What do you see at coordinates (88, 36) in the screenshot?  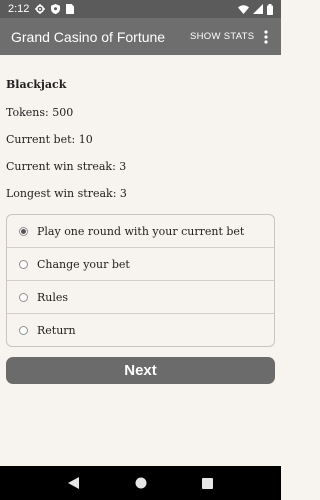 I see `app-title: Grand Casino of Fortune` at bounding box center [88, 36].